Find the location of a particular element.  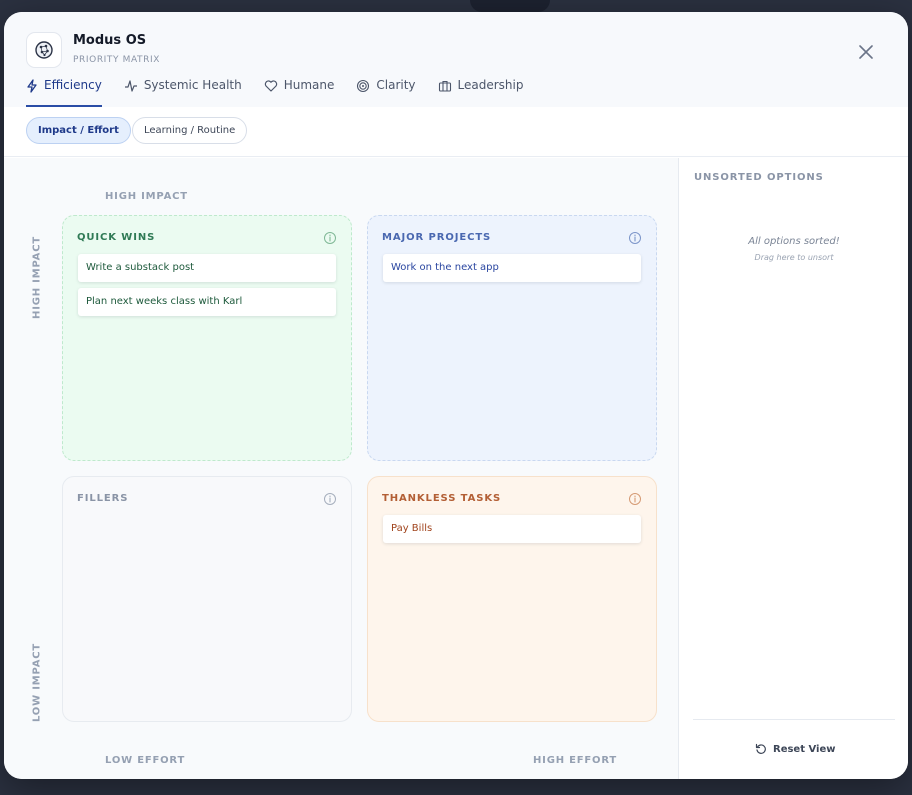

empty-message: All options sorted! is located at coordinates (794, 241).